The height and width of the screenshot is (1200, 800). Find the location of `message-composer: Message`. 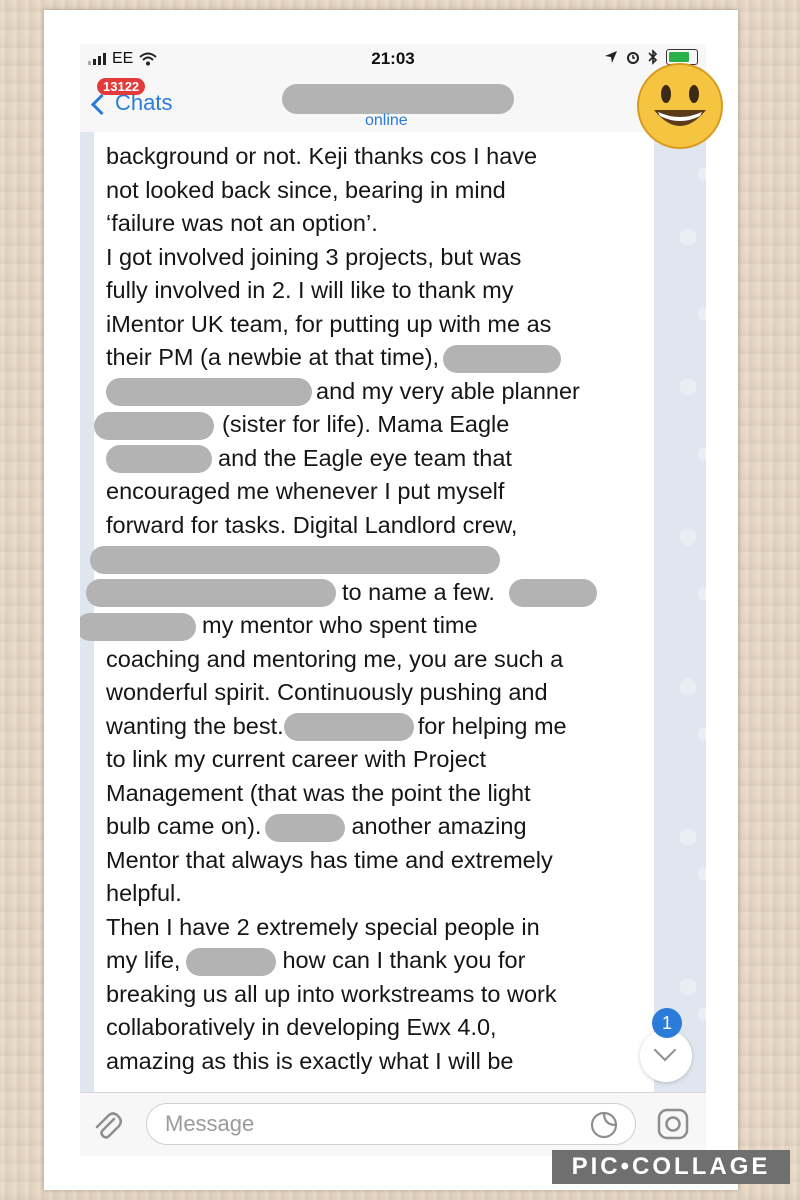

message-composer: Message is located at coordinates (393, 1124).